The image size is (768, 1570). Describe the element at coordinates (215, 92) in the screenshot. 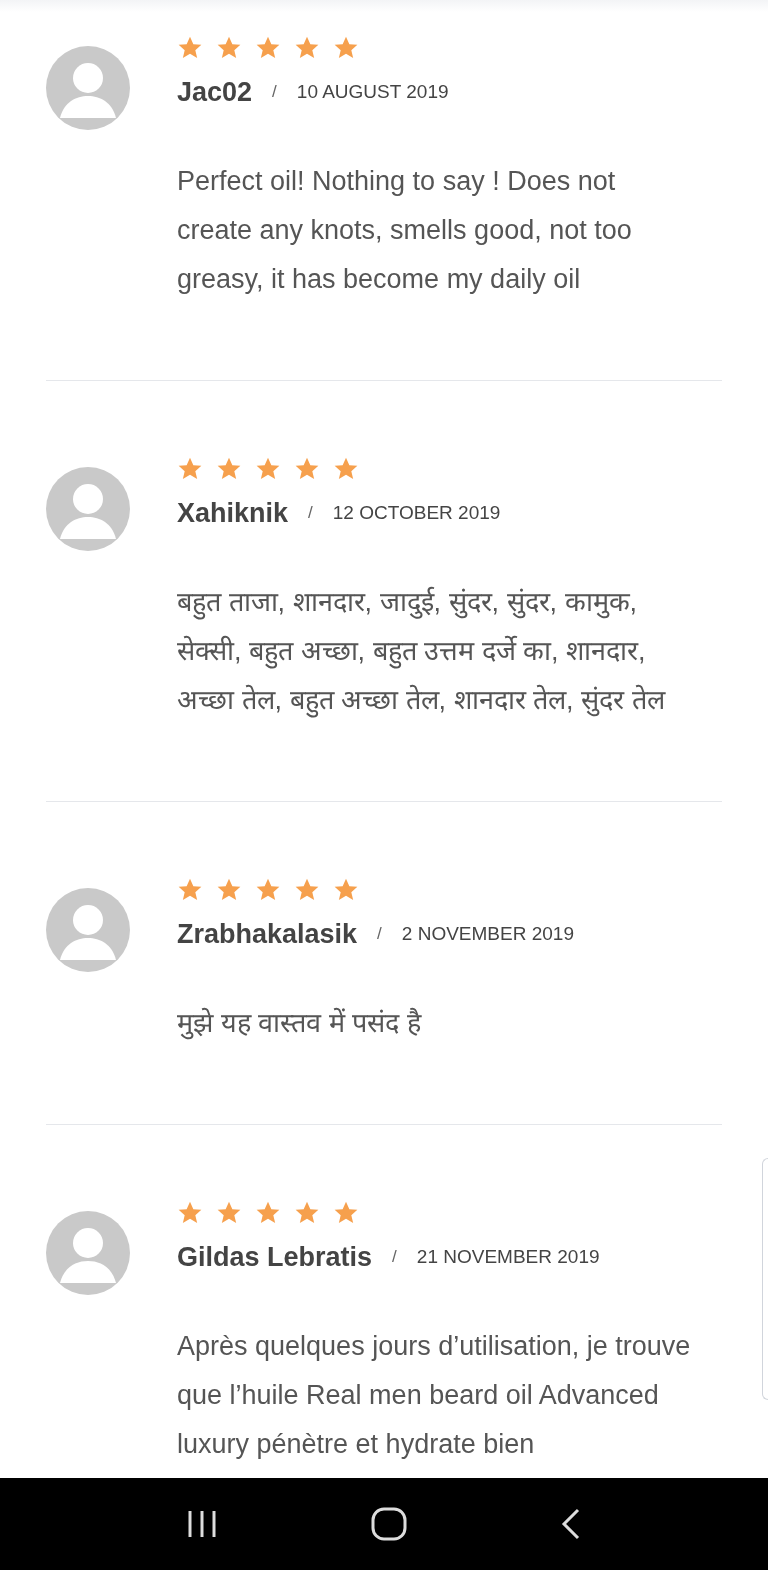

I see `author-name: Jac02` at that location.